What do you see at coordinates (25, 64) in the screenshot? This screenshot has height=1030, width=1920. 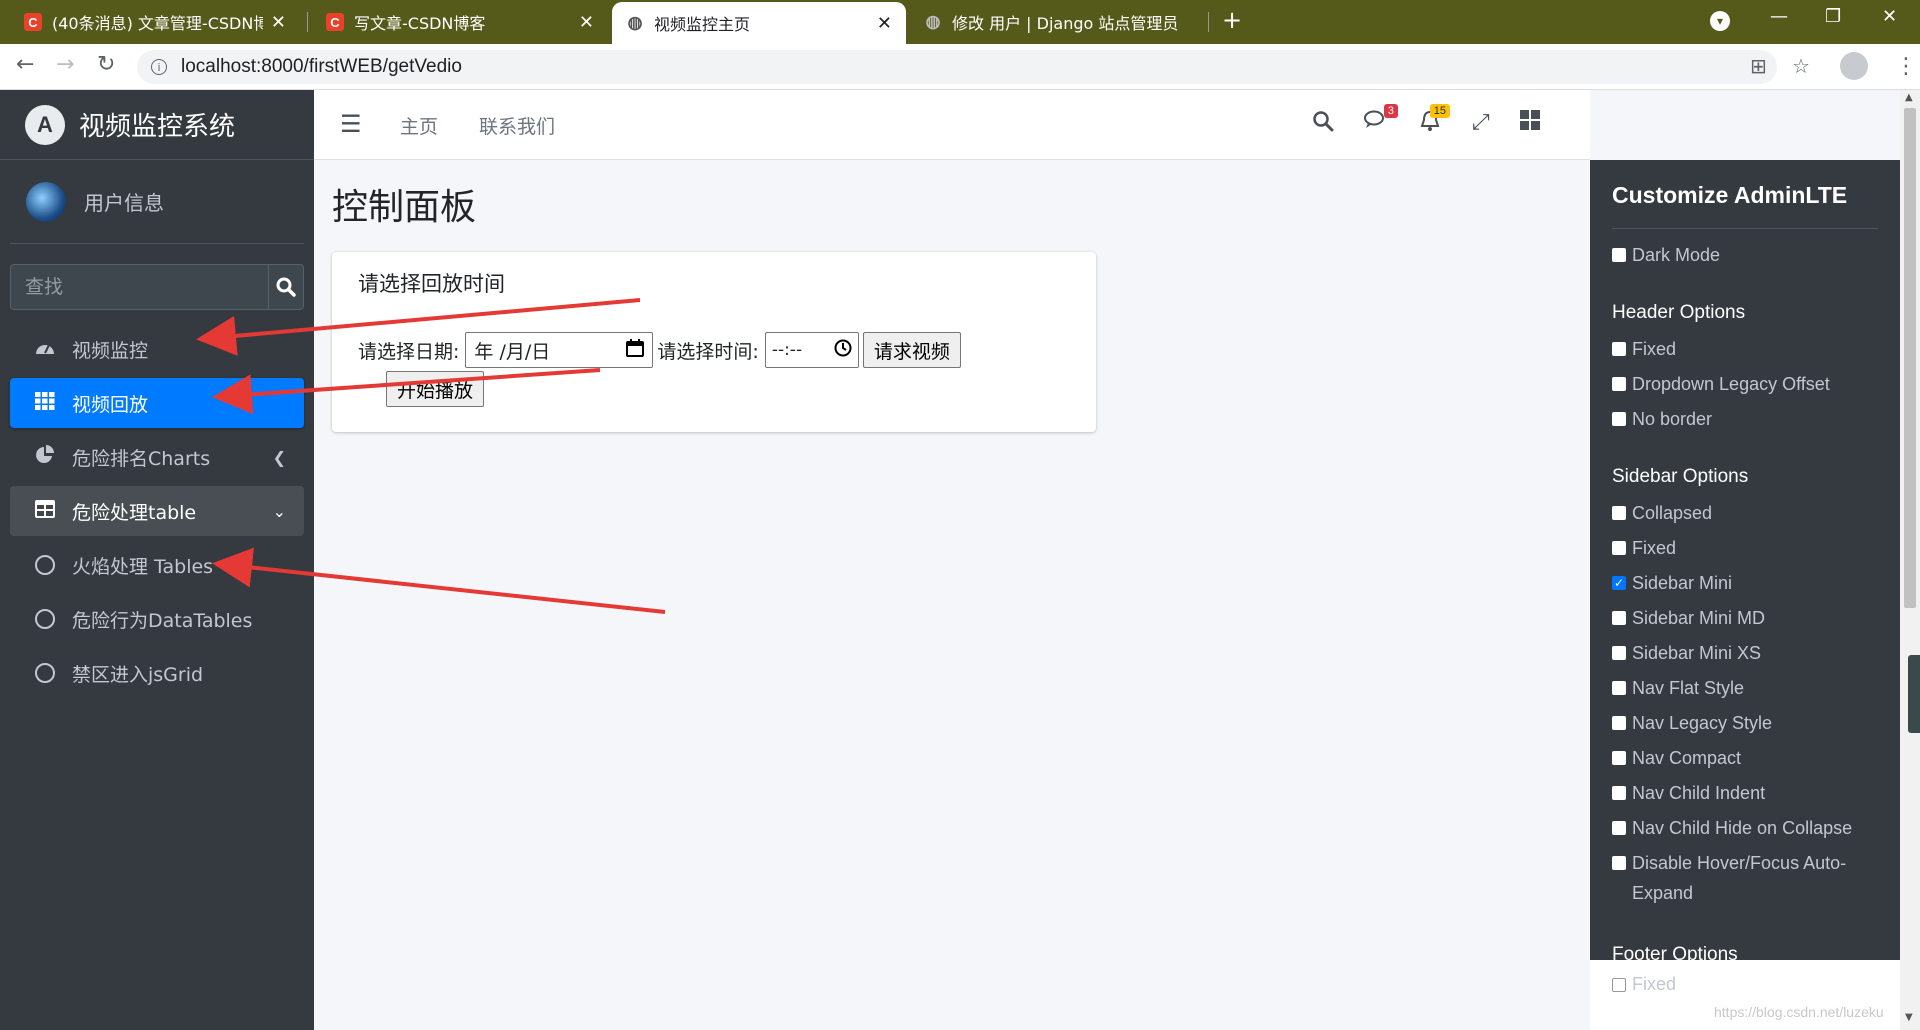 I see `back-icon: ←` at bounding box center [25, 64].